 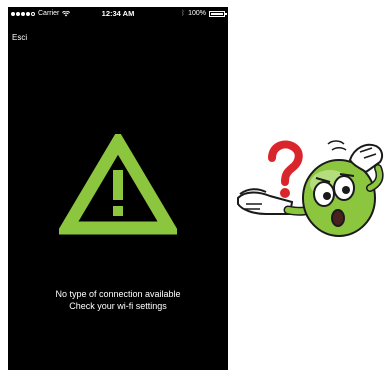 I want to click on status-bar: Carrier 12:34 AM ᛒ 100%, so click(x=118, y=14).